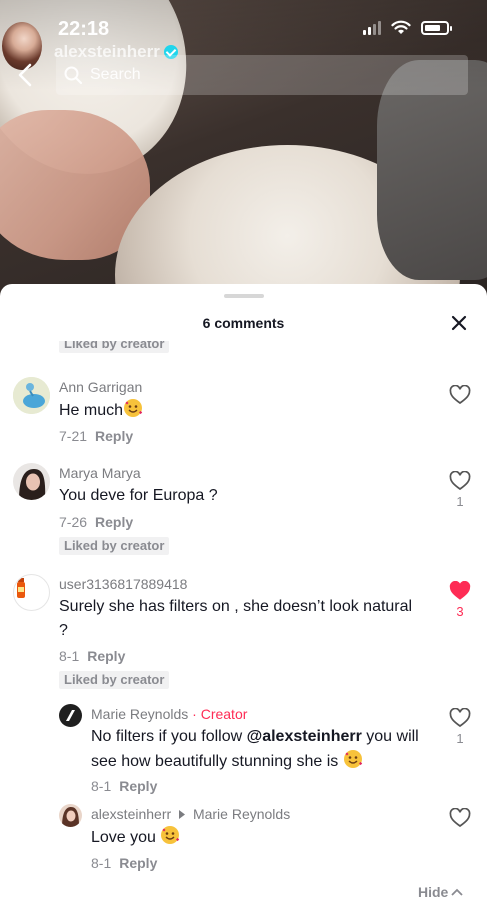  What do you see at coordinates (243, 323) in the screenshot?
I see `comments-count-title: 6 comments` at bounding box center [243, 323].